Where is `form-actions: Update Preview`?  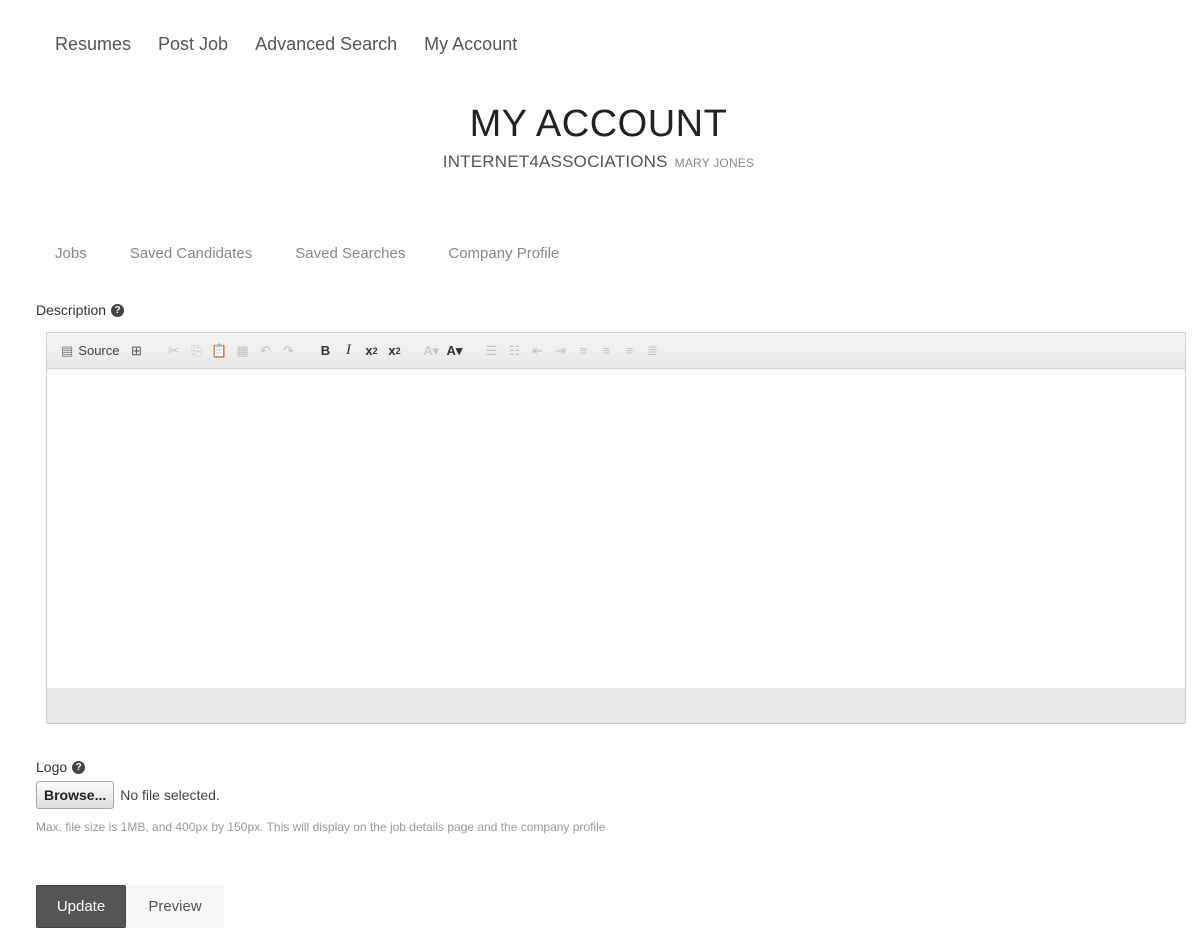 form-actions: Update Preview is located at coordinates (130, 906).